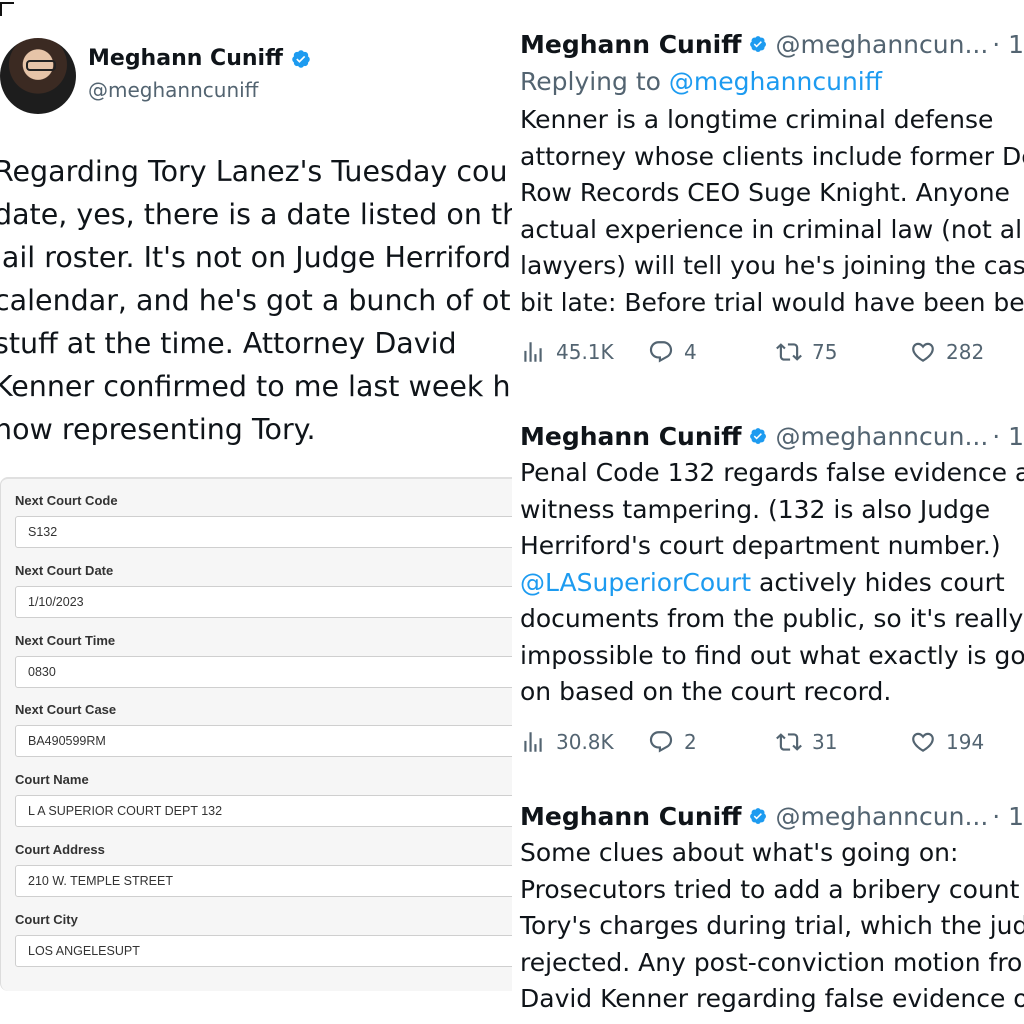 This screenshot has width=1024, height=1024. I want to click on tweet-text-line: jail roster. It's not on Judge Herriford, so click(256, 257).